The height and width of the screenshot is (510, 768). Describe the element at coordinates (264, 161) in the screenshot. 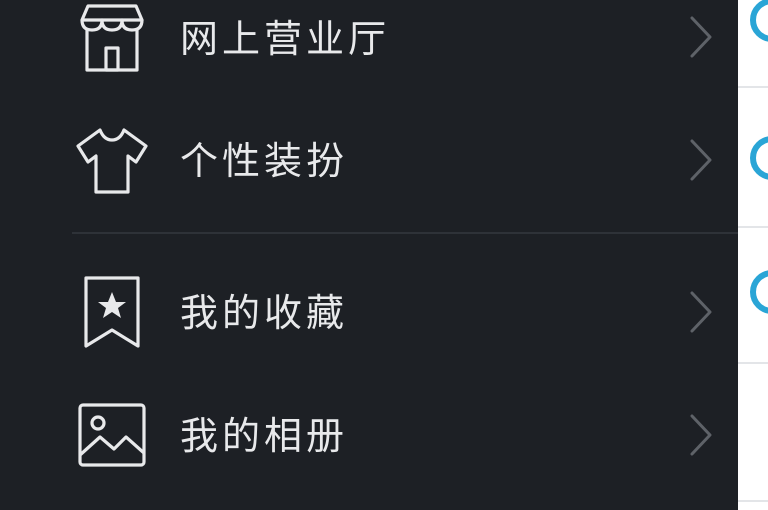

I see `menu-item-label: 个性装扮` at that location.